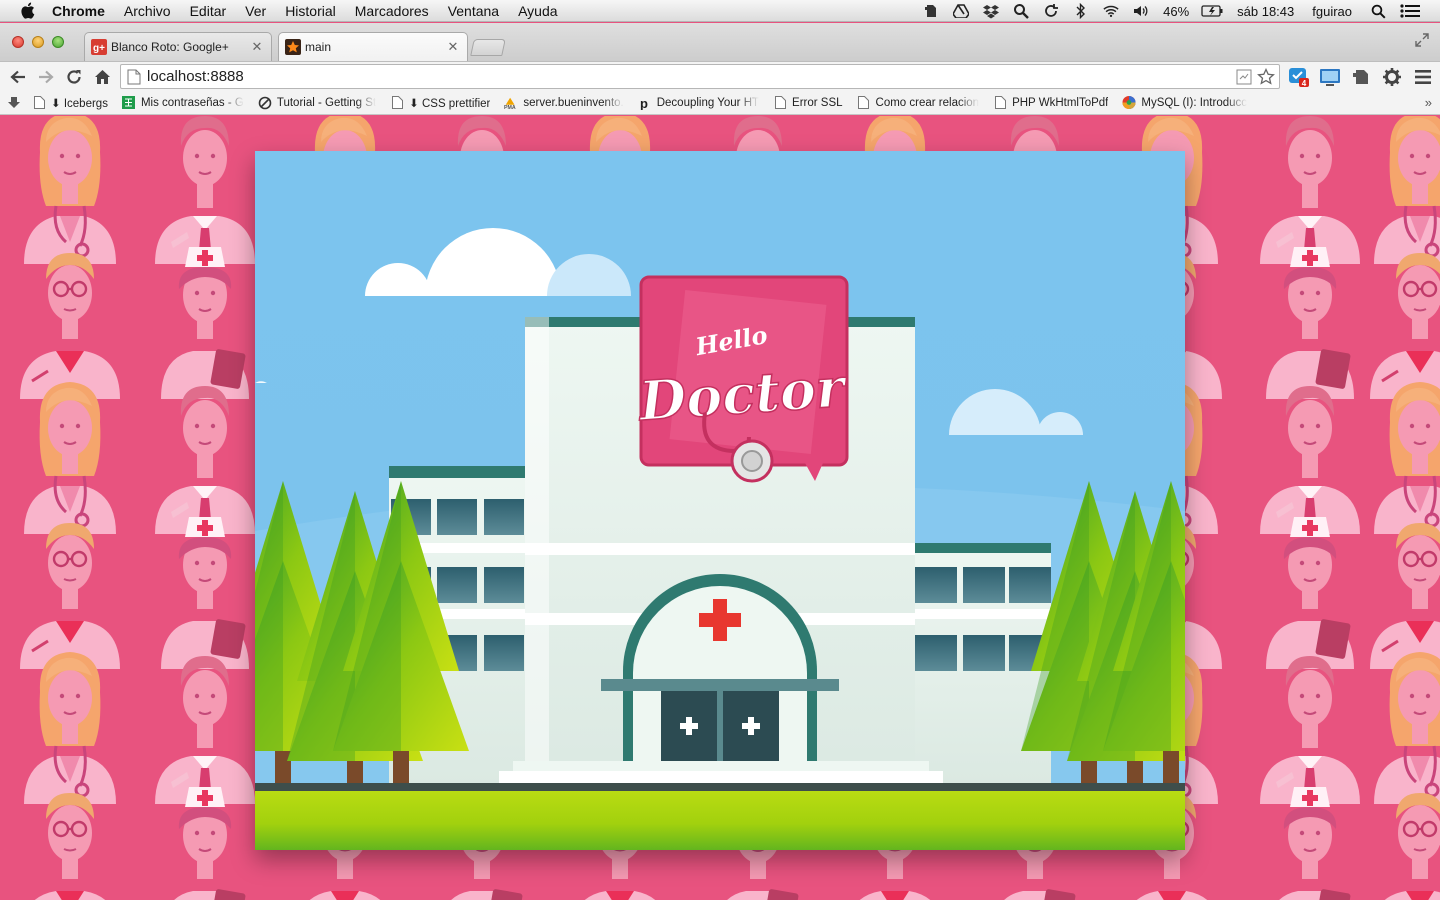  Describe the element at coordinates (1265, 11) in the screenshot. I see `menubar-clock: sáb 18:43` at that location.